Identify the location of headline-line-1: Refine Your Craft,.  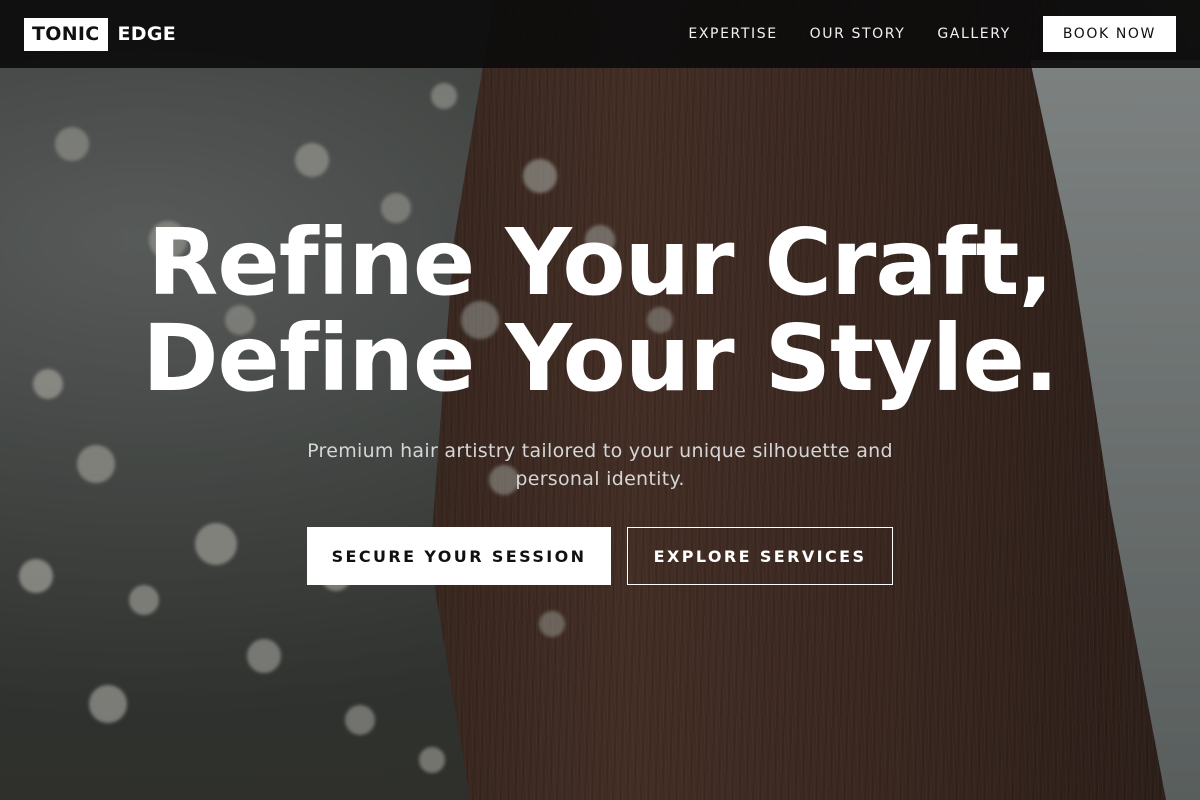
(600, 262).